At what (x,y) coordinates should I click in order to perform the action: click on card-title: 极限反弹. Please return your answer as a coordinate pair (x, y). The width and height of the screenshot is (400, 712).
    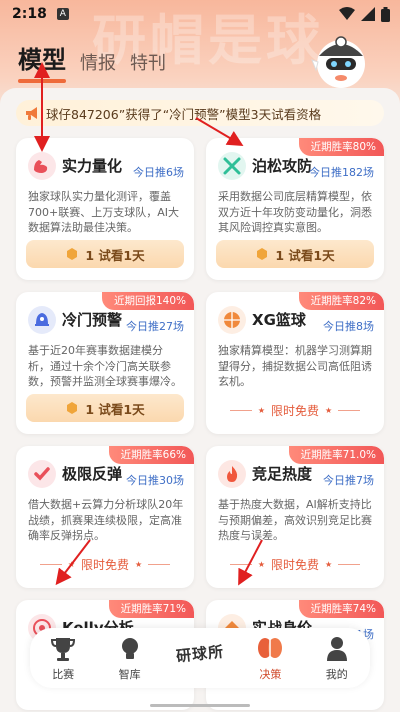
    Looking at the image, I should click on (92, 474).